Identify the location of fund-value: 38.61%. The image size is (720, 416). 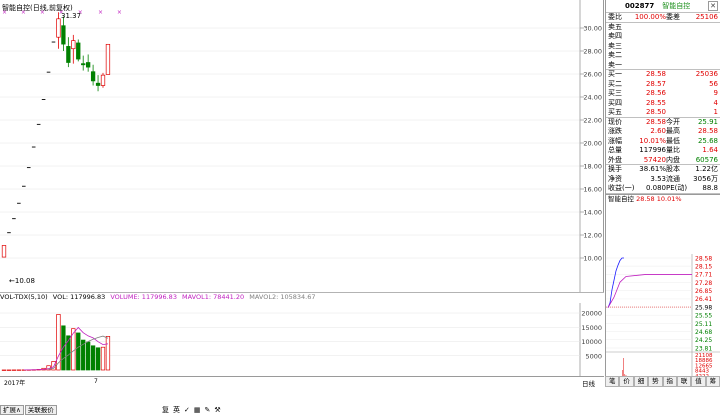
(652, 169).